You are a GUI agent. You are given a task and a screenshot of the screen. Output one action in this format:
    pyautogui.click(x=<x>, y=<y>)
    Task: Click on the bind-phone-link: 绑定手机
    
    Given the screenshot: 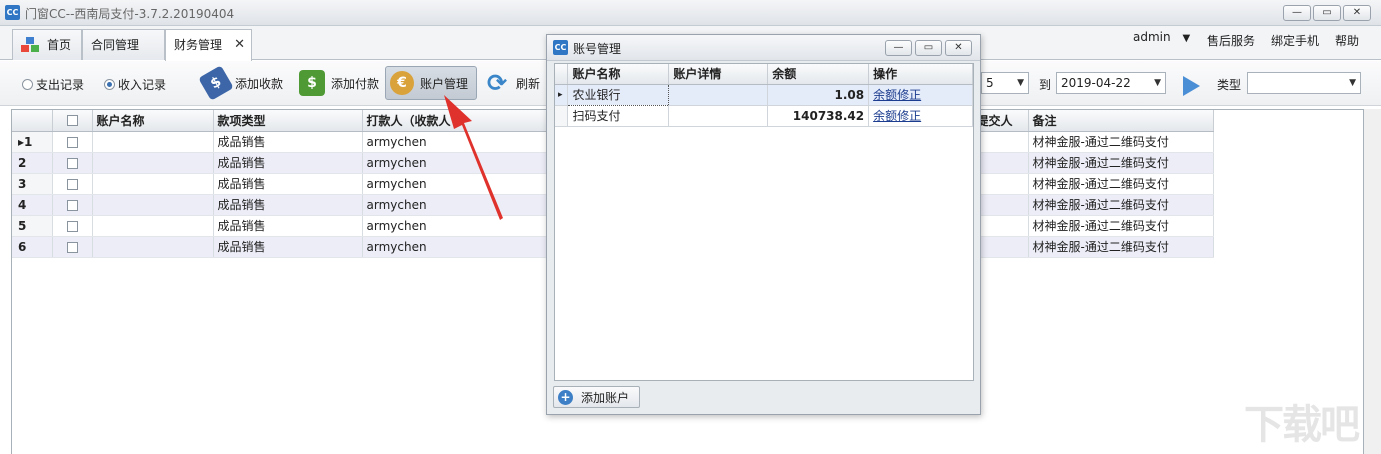 What is the action you would take?
    pyautogui.click(x=1295, y=40)
    